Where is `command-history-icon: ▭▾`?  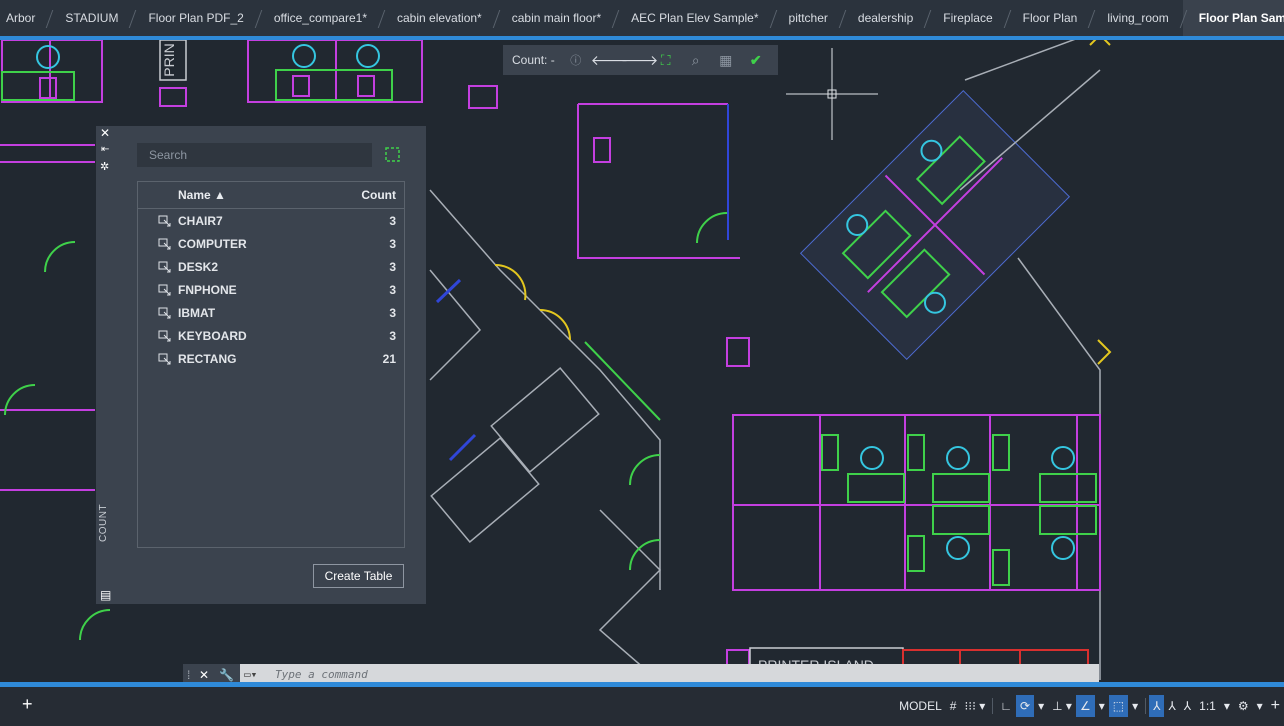 command-history-icon: ▭▾ is located at coordinates (250, 674).